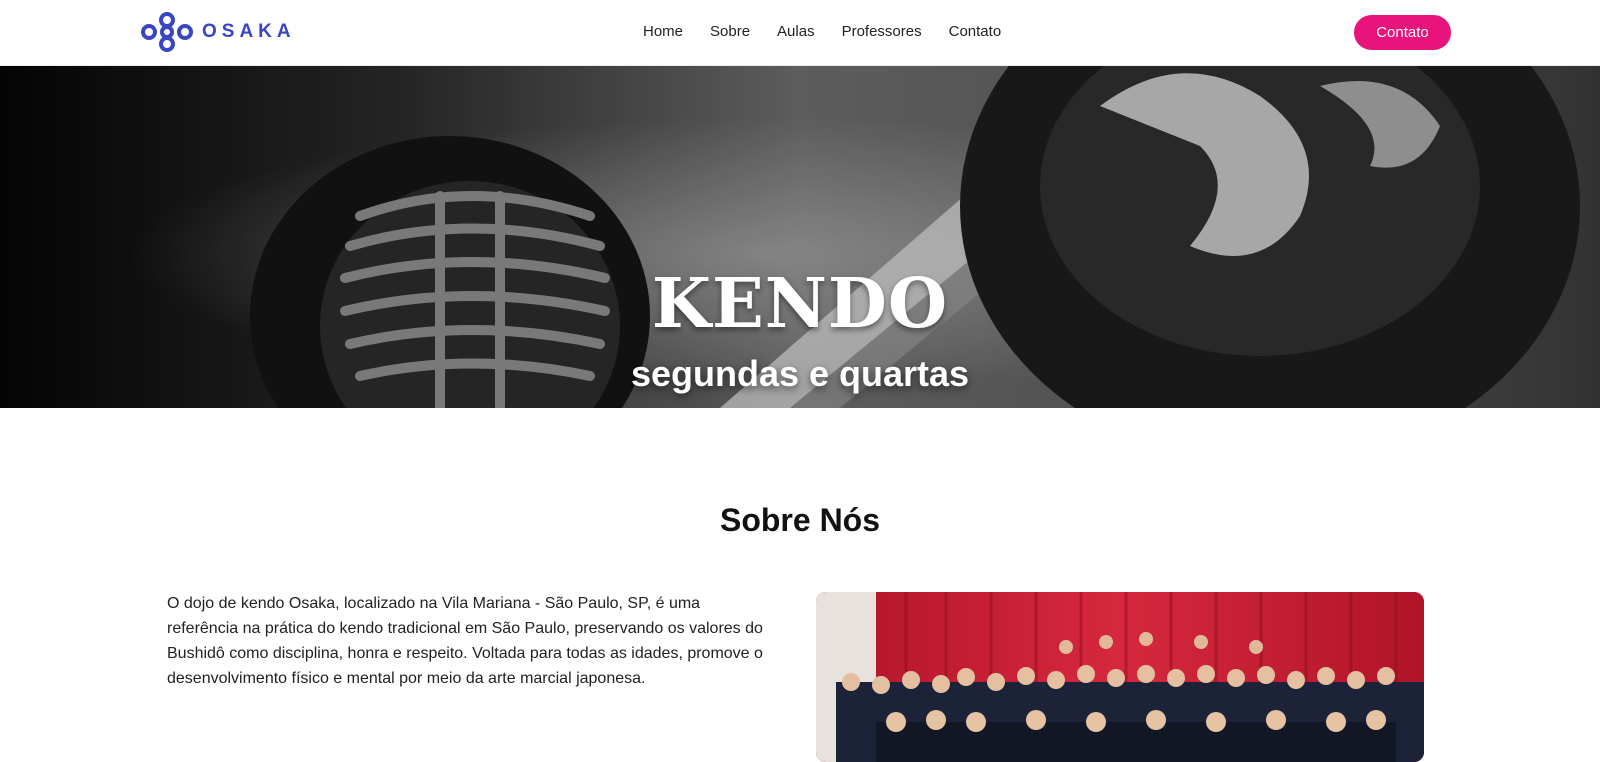 This screenshot has height=762, width=1600. What do you see at coordinates (663, 32) in the screenshot?
I see `nav-home: Home` at bounding box center [663, 32].